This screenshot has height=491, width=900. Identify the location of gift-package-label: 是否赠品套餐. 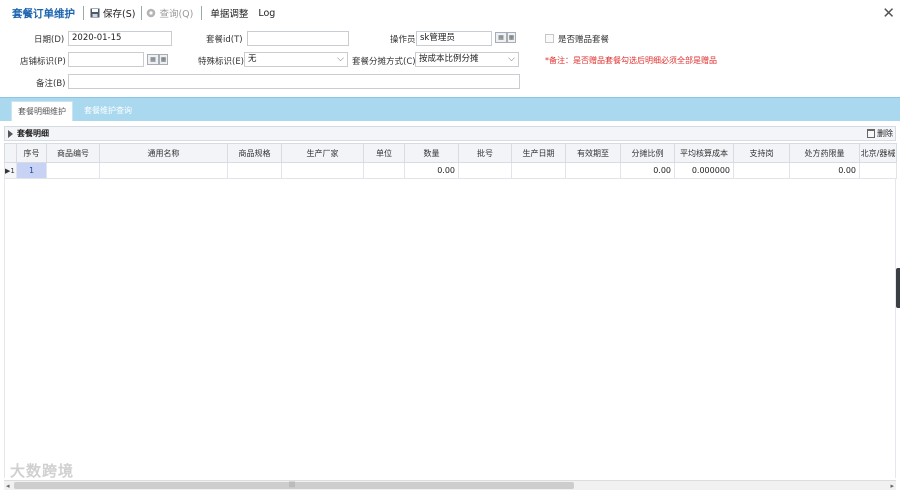
(584, 40).